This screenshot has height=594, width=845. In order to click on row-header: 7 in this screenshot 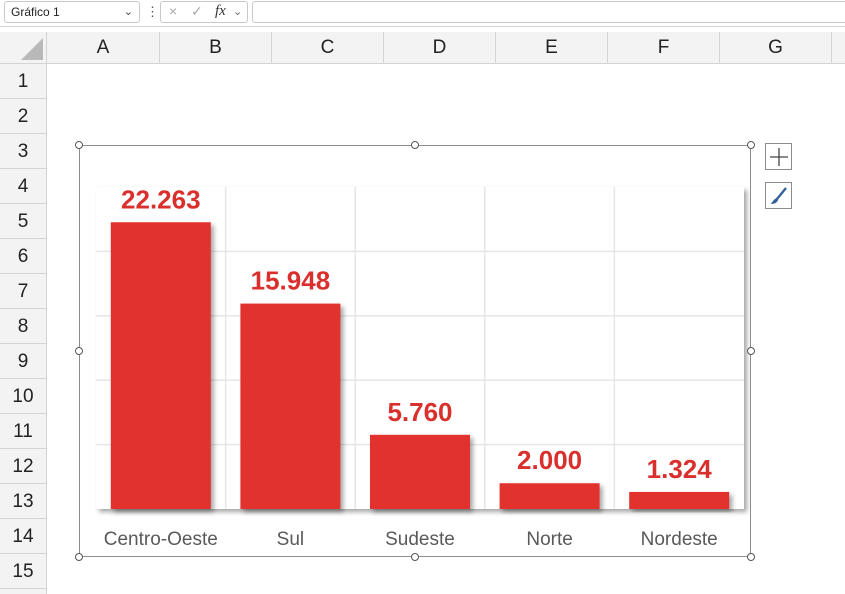, I will do `click(23, 291)`.